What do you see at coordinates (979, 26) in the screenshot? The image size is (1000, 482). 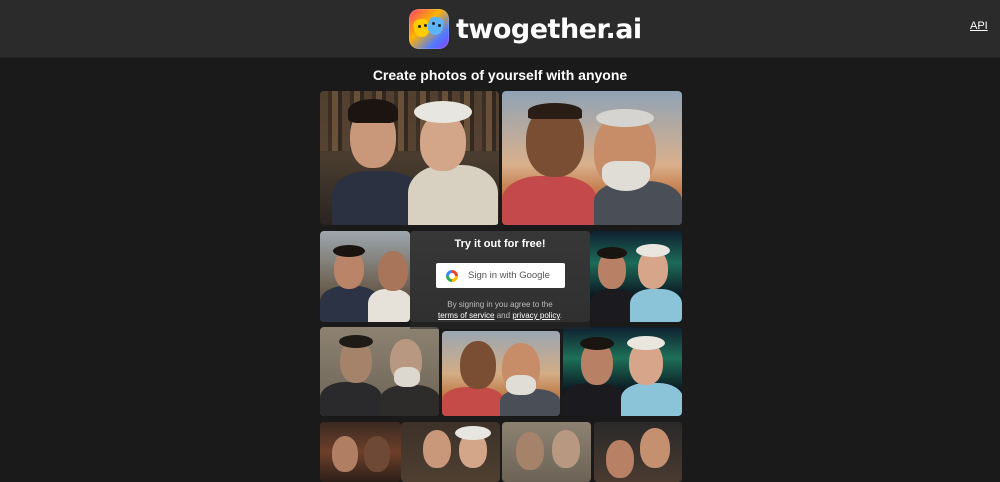 I see `api-link: API` at bounding box center [979, 26].